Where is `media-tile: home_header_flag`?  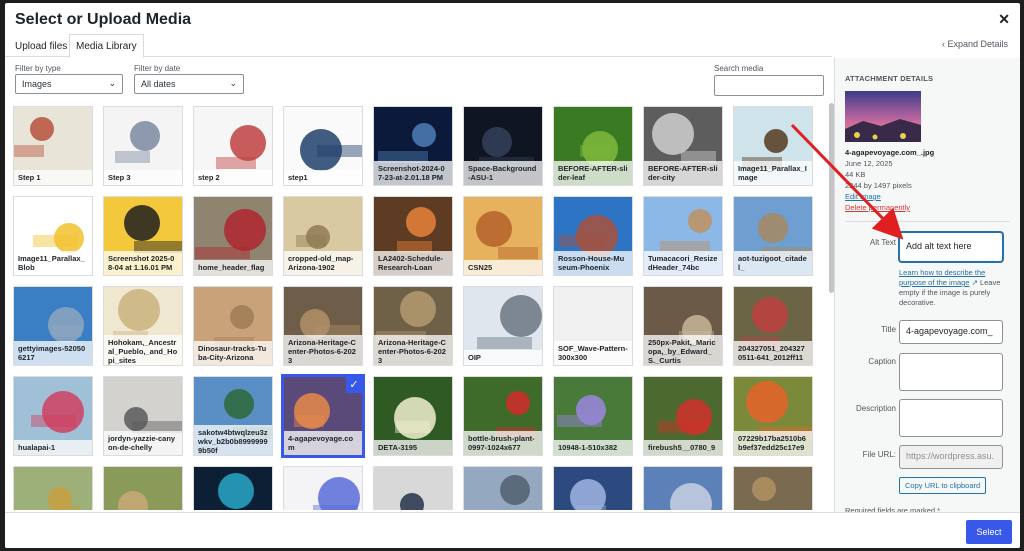
media-tile: home_header_flag is located at coordinates (233, 236).